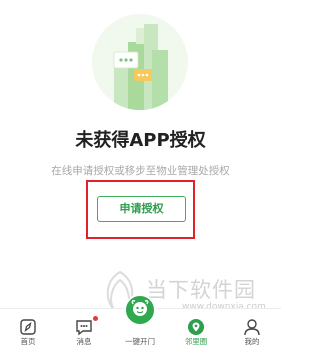 The image size is (320, 347). Describe the element at coordinates (140, 171) in the screenshot. I see `auth-description: 在线申请授权或移步至物业管理处授权` at that location.